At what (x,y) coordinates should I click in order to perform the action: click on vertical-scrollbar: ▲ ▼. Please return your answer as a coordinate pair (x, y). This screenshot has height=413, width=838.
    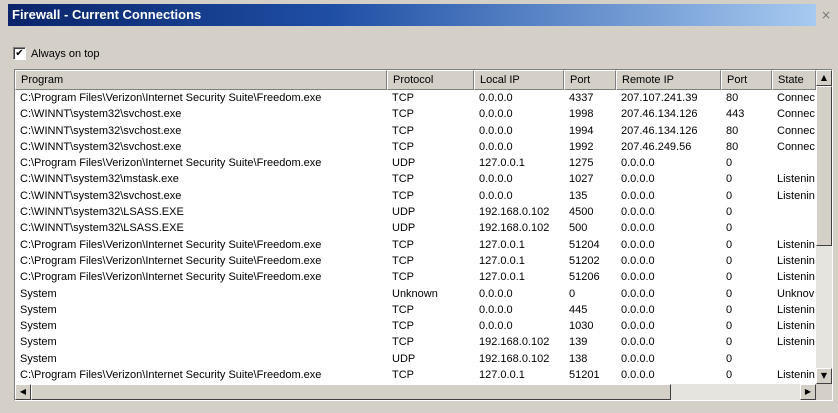
    Looking at the image, I should click on (824, 227).